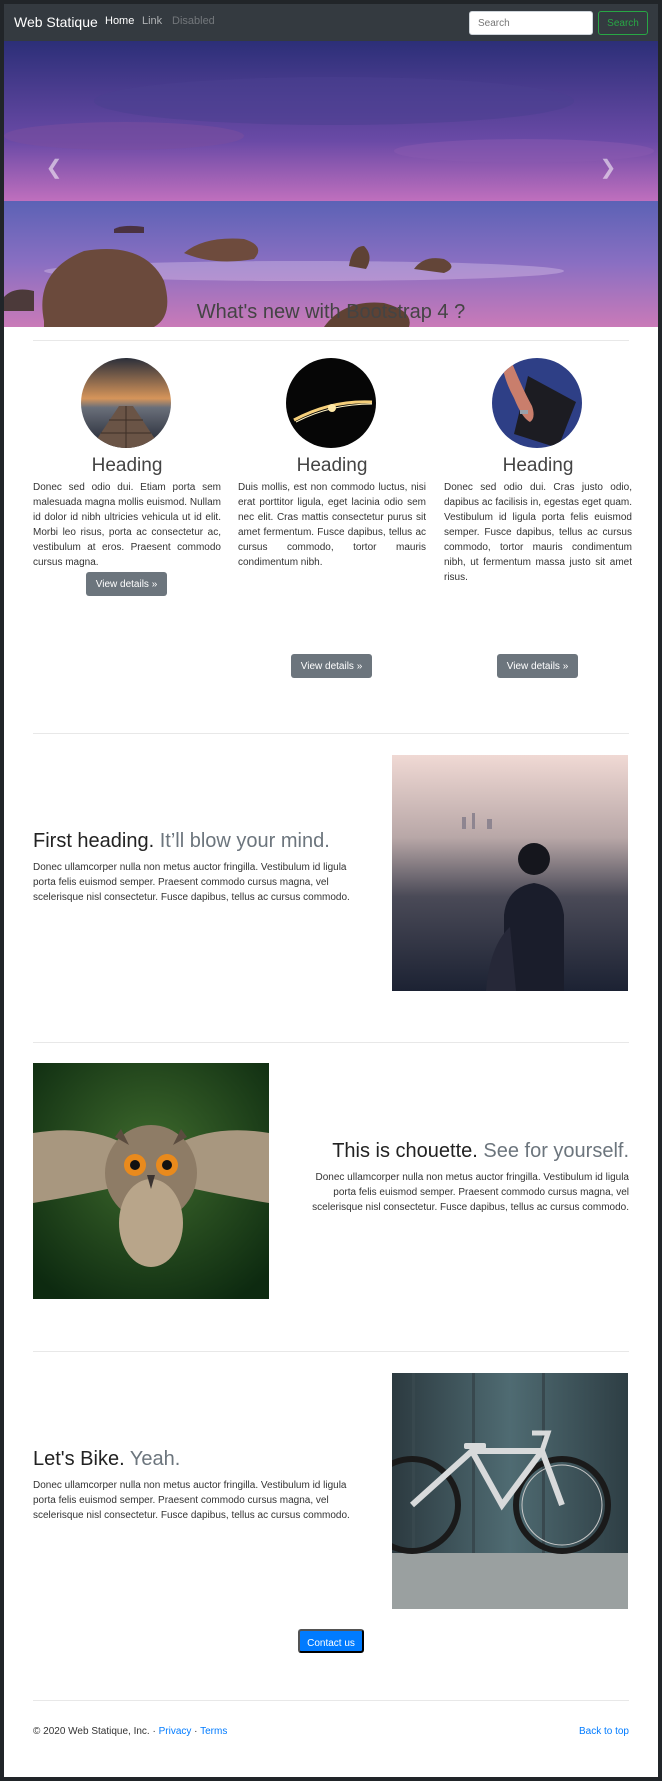 This screenshot has width=662, height=1781. I want to click on terms-link: Terms, so click(213, 1731).